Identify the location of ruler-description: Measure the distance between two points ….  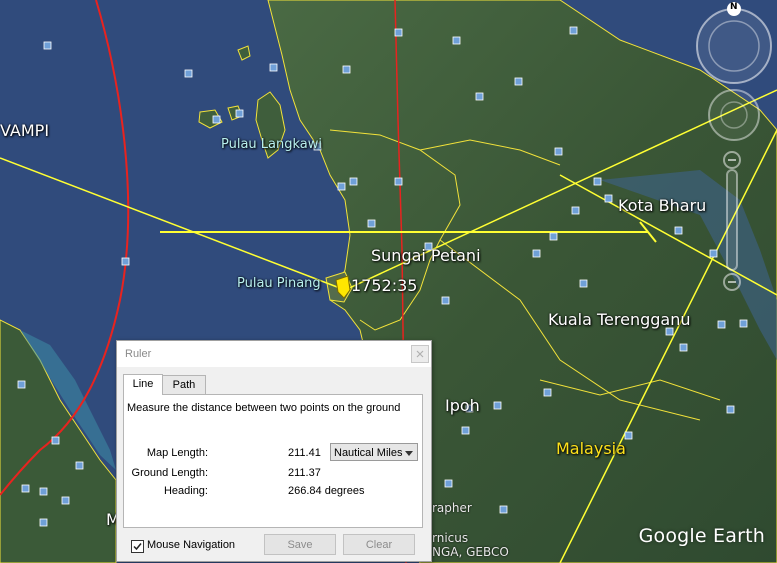
(264, 408).